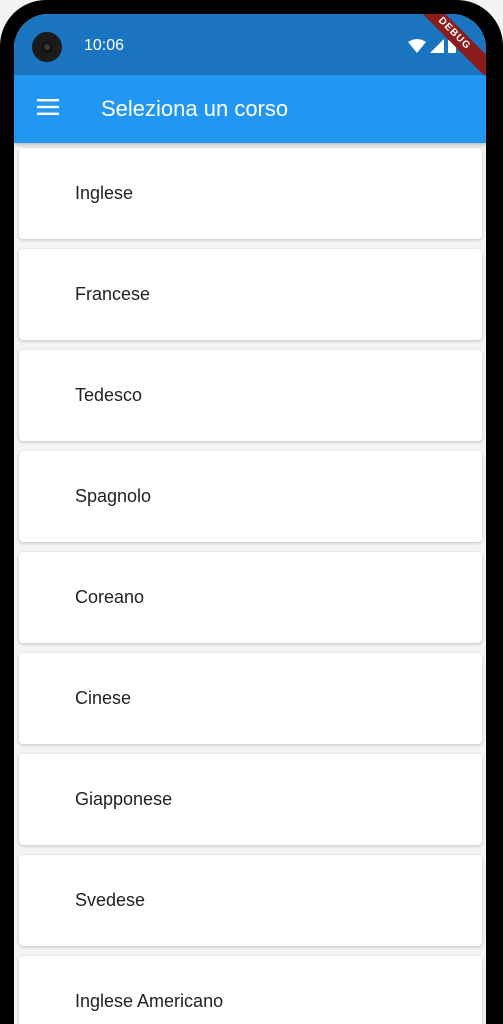 This screenshot has height=1024, width=503. Describe the element at coordinates (250, 597) in the screenshot. I see `course-card-coreano: Coreano` at that location.